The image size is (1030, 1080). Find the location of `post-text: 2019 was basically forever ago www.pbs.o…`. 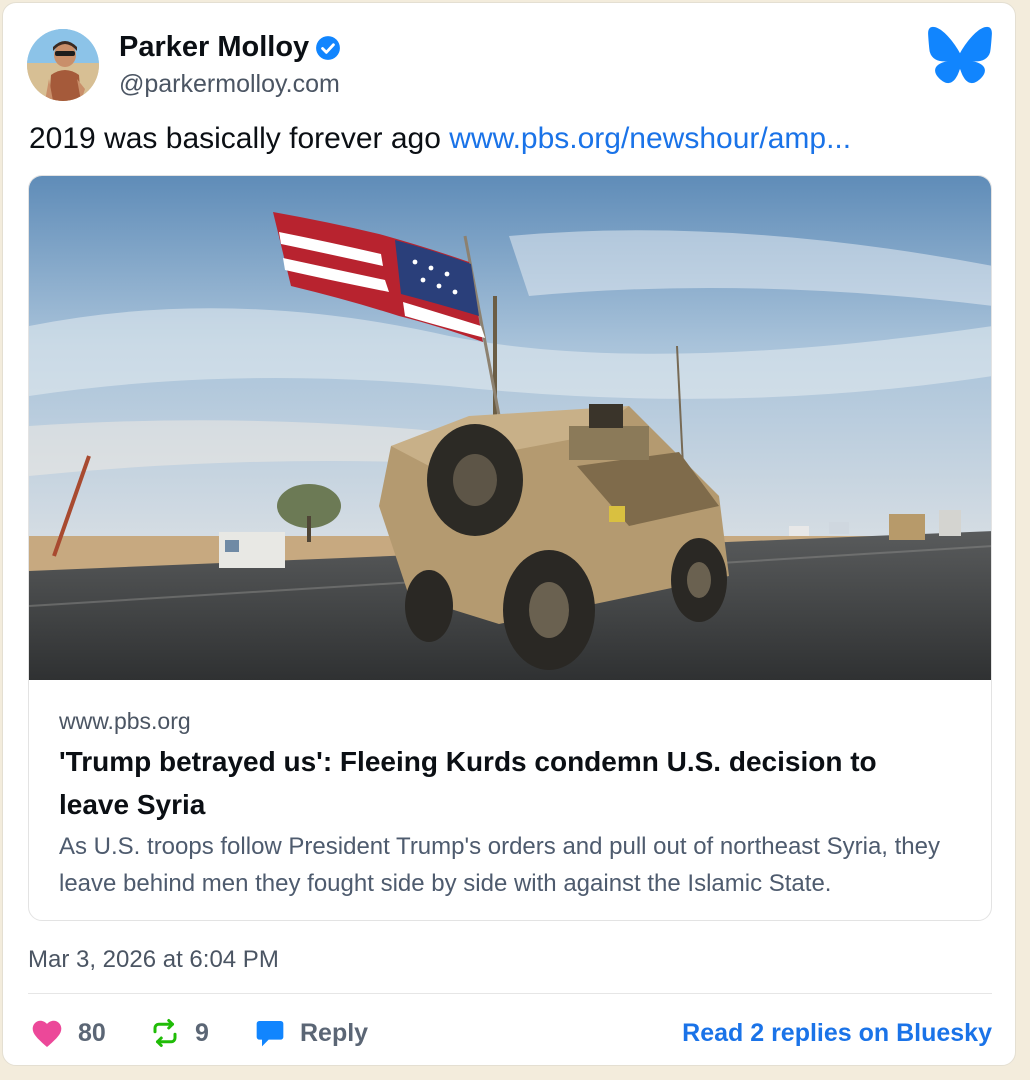

post-text: 2019 was basically forever ago www.pbs.o… is located at coordinates (440, 139).